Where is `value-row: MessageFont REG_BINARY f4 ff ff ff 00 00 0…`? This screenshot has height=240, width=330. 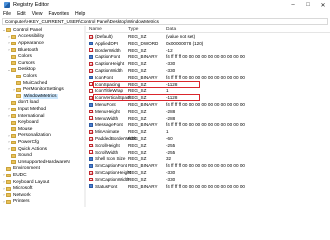
value-row: MessageFont REG_BINARY f4 ff ff ff 00 00 0… is located at coordinates (208, 125).